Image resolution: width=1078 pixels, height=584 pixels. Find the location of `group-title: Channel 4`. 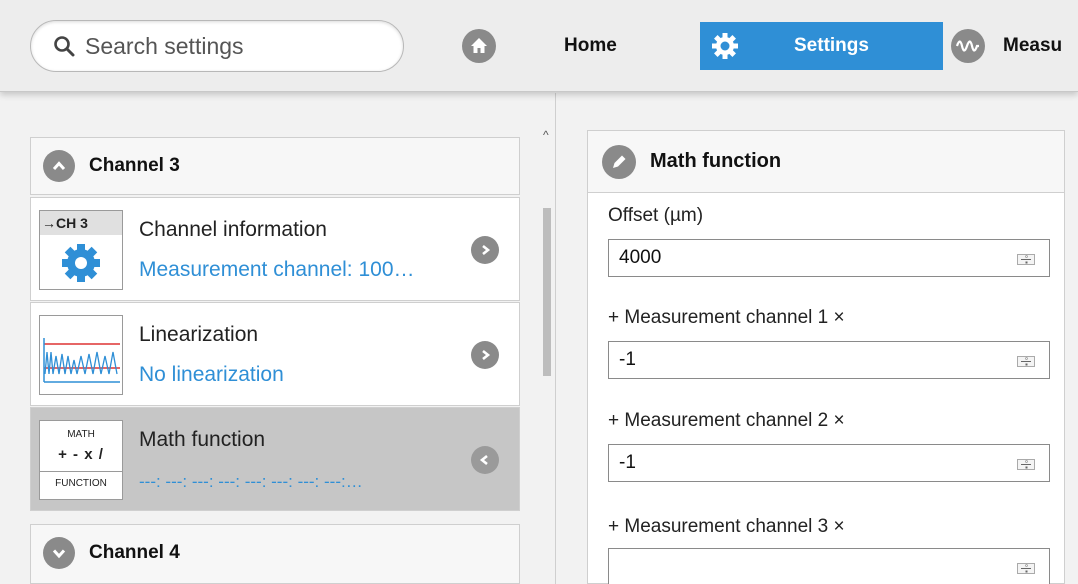

group-title: Channel 4 is located at coordinates (134, 552).